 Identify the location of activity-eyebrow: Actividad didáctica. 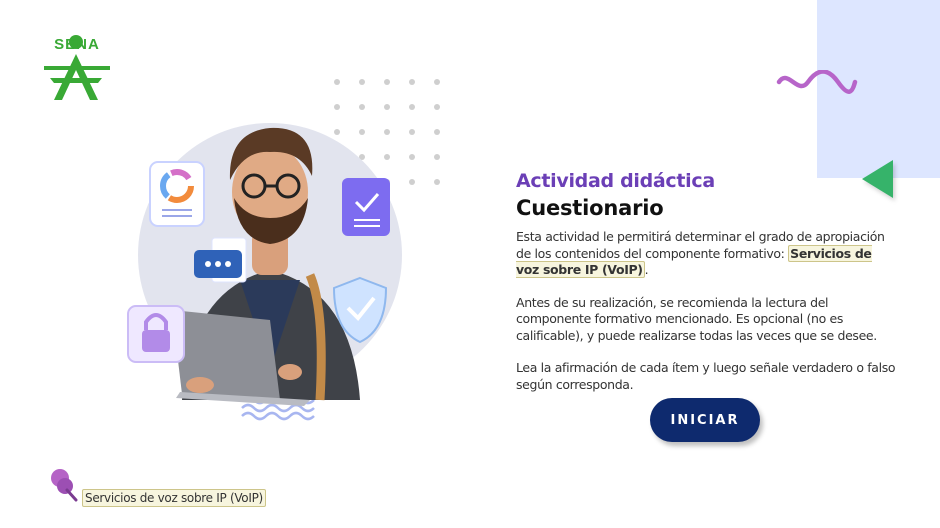
(615, 181).